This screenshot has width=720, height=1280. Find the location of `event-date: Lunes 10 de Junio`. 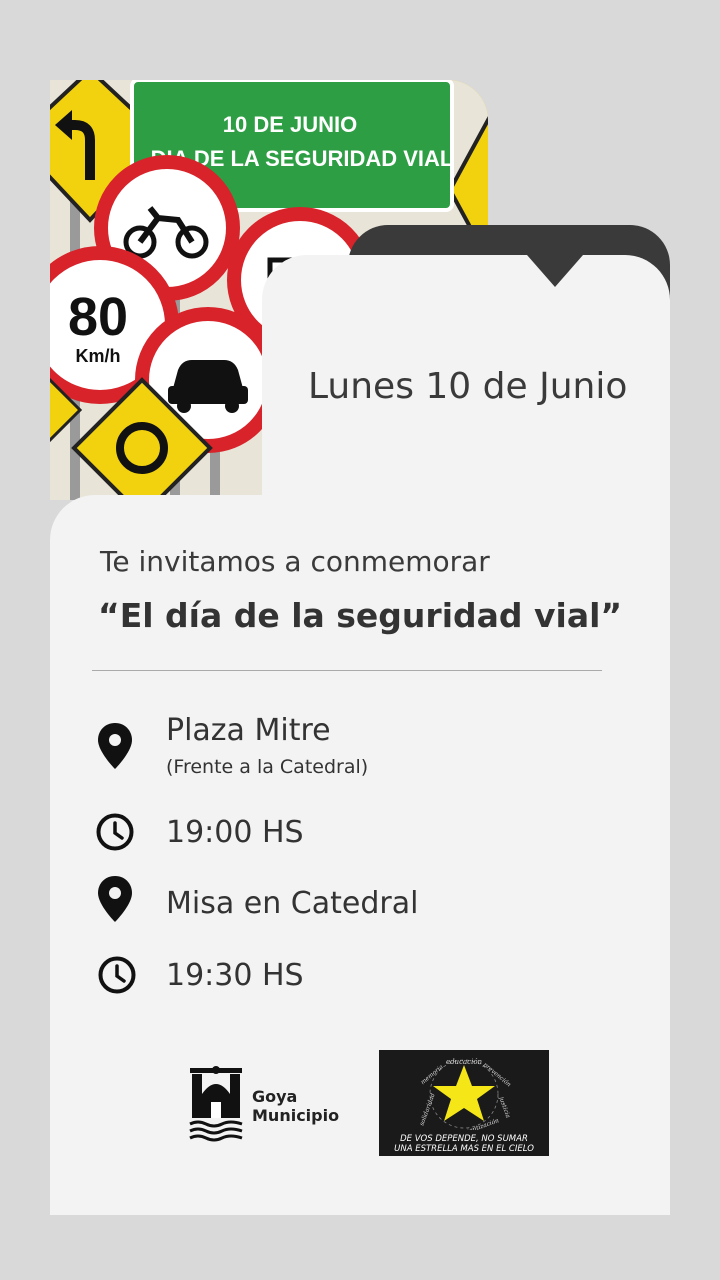

event-date: Lunes 10 de Junio is located at coordinates (468, 386).